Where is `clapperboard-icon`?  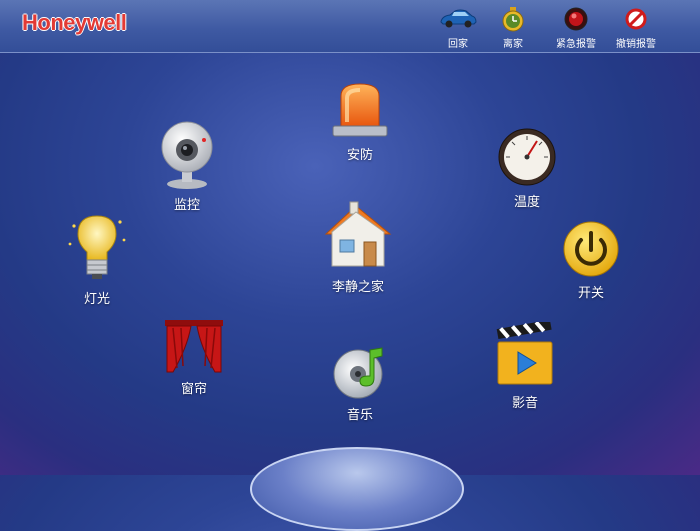 clapperboard-icon is located at coordinates (524, 353).